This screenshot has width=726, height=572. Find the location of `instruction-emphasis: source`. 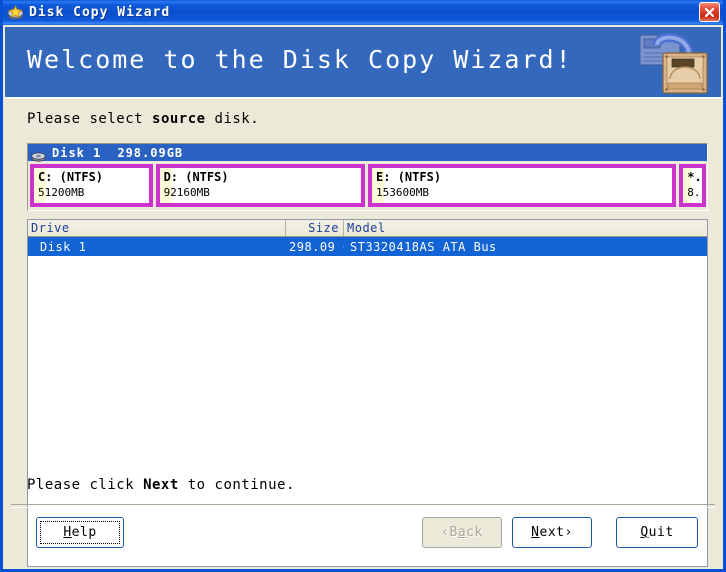

instruction-emphasis: source is located at coordinates (179, 119).